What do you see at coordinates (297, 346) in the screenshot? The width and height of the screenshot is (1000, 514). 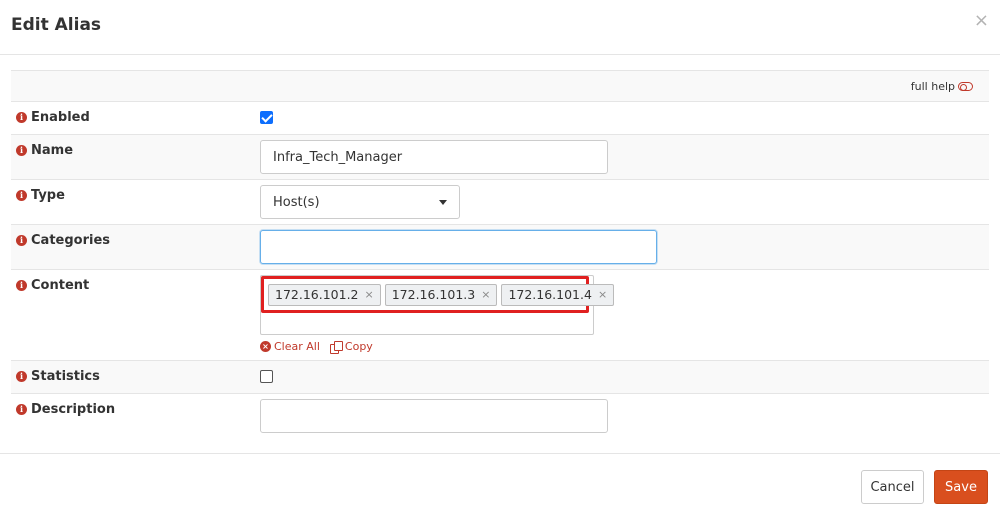 I see `clear-all-label: Clear All` at bounding box center [297, 346].